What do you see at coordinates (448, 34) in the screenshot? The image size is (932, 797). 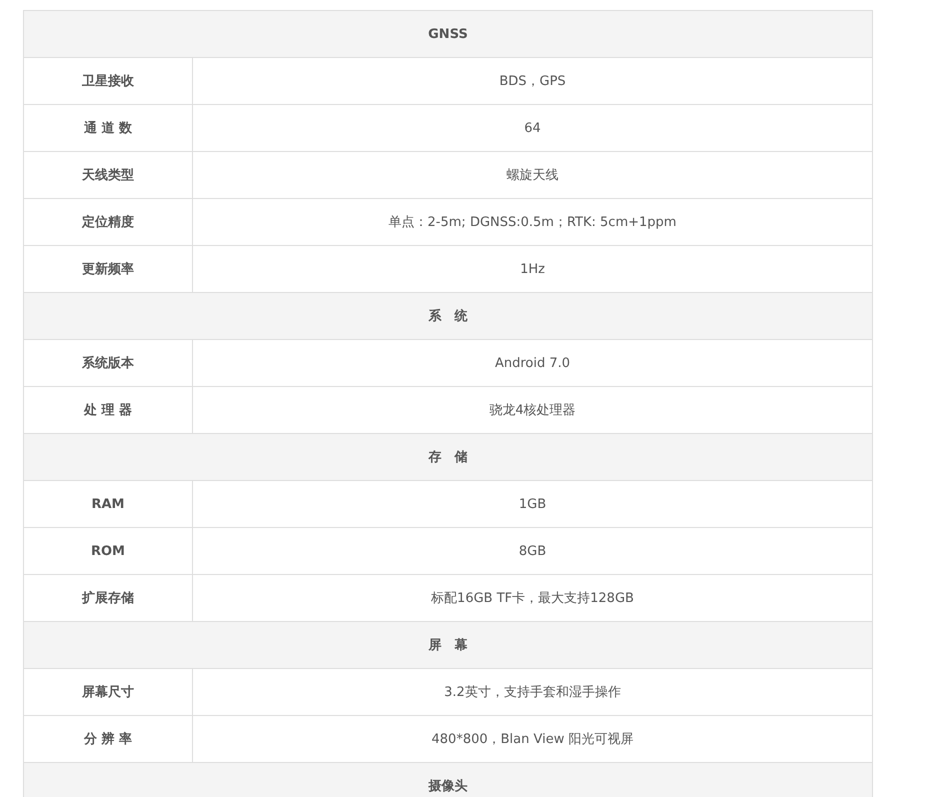 I see `section-header: GNSS` at bounding box center [448, 34].